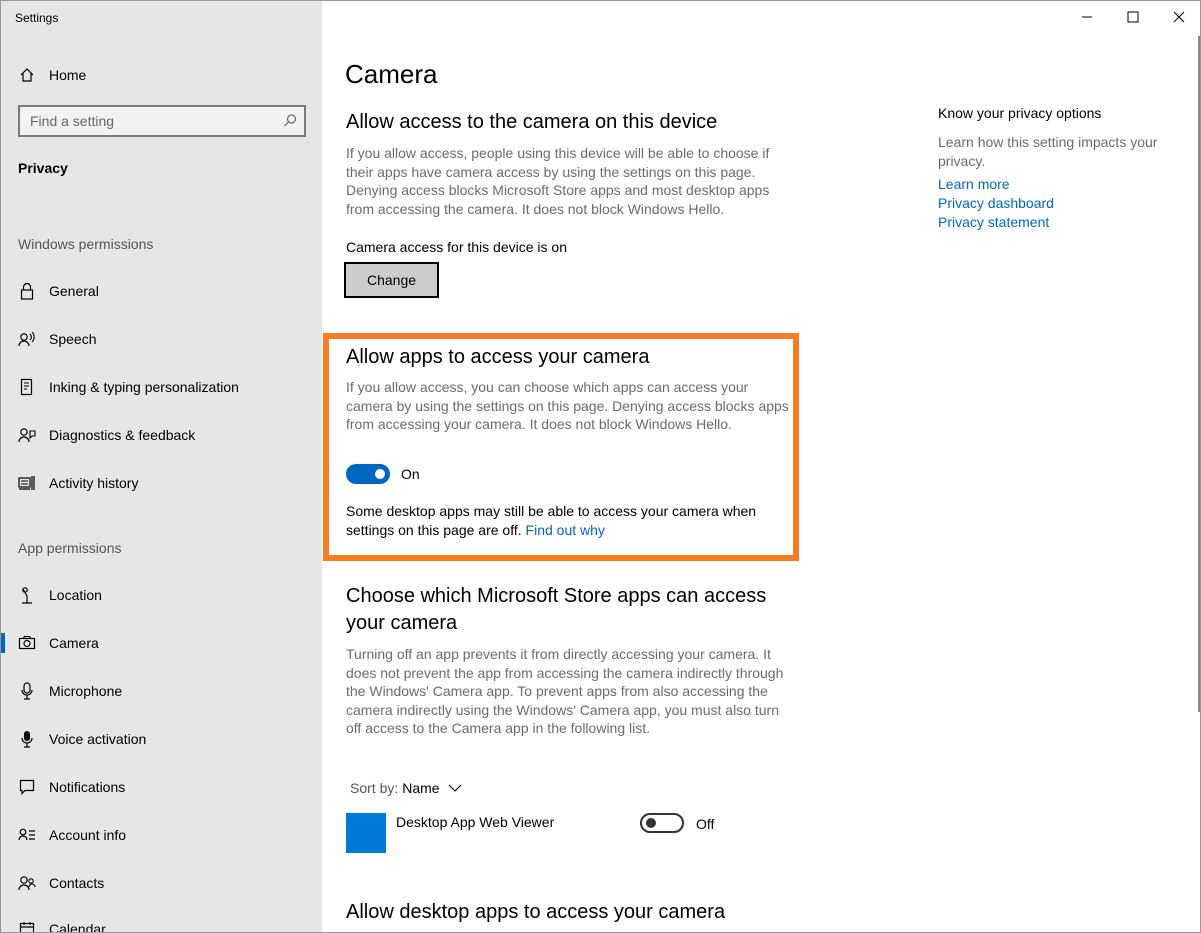  What do you see at coordinates (37, 18) in the screenshot?
I see `window-title: Settings` at bounding box center [37, 18].